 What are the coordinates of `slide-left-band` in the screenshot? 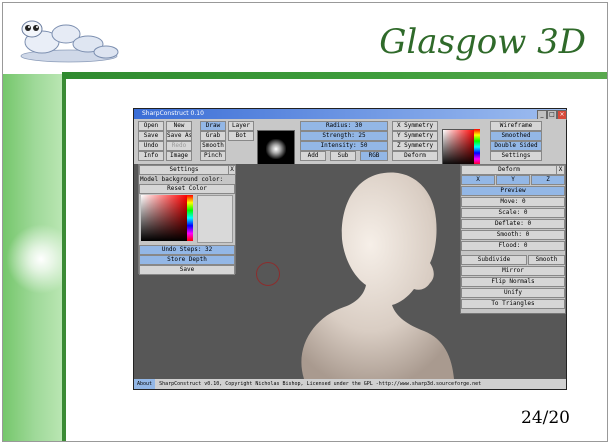 It's located at (39, 258).